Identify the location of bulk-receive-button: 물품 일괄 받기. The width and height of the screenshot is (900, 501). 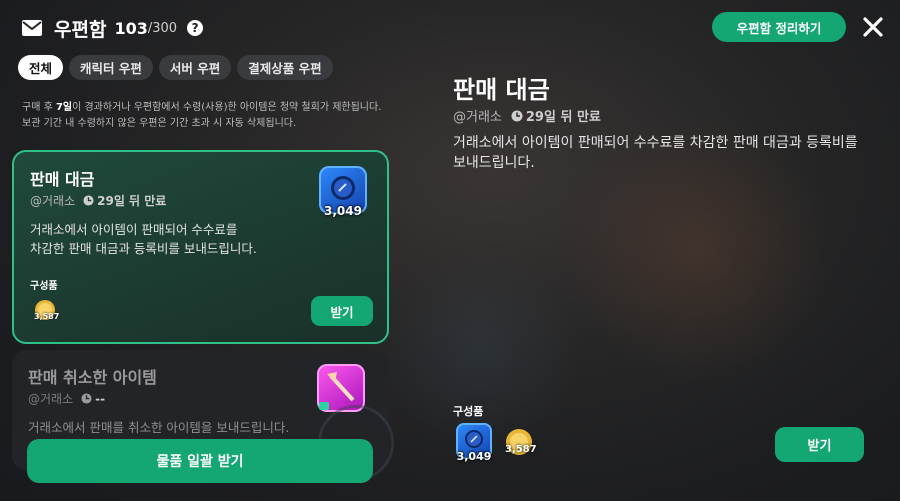
(200, 461).